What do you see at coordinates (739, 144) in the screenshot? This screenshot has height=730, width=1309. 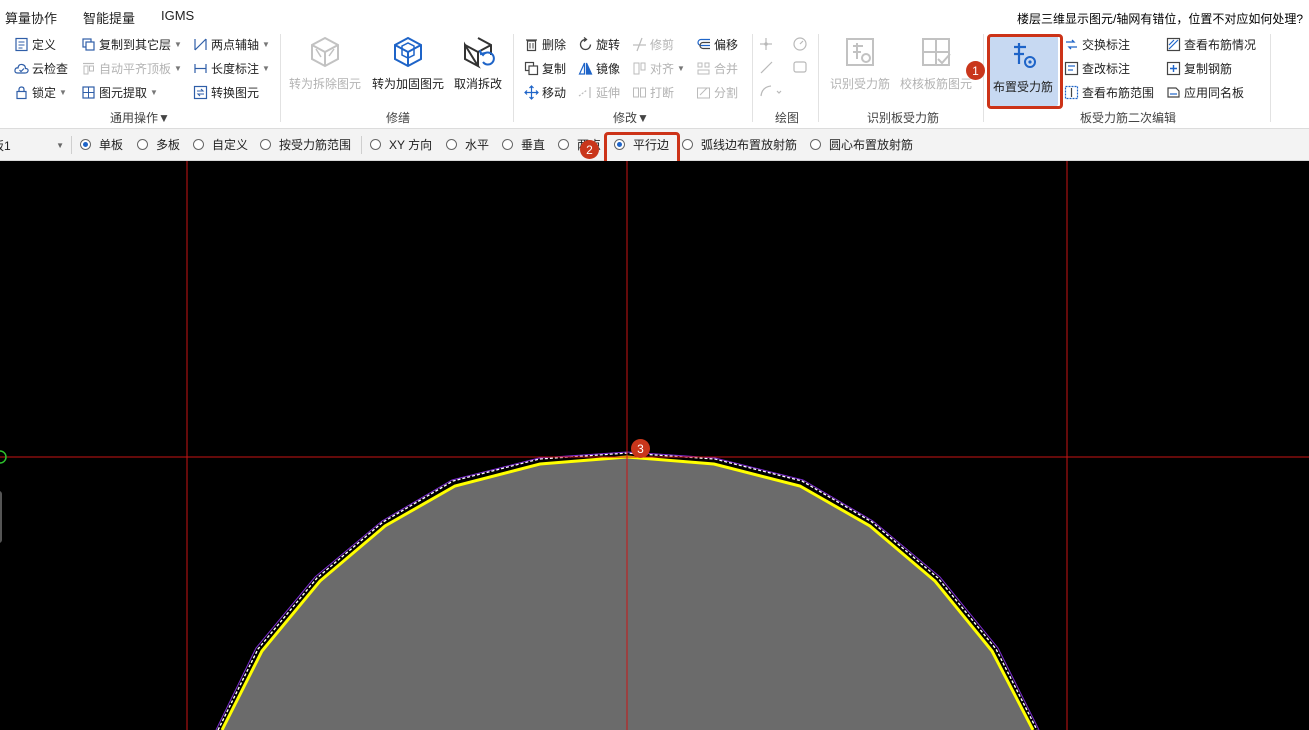 I see `radio-arc-radial: 弧线边布置放射筋` at bounding box center [739, 144].